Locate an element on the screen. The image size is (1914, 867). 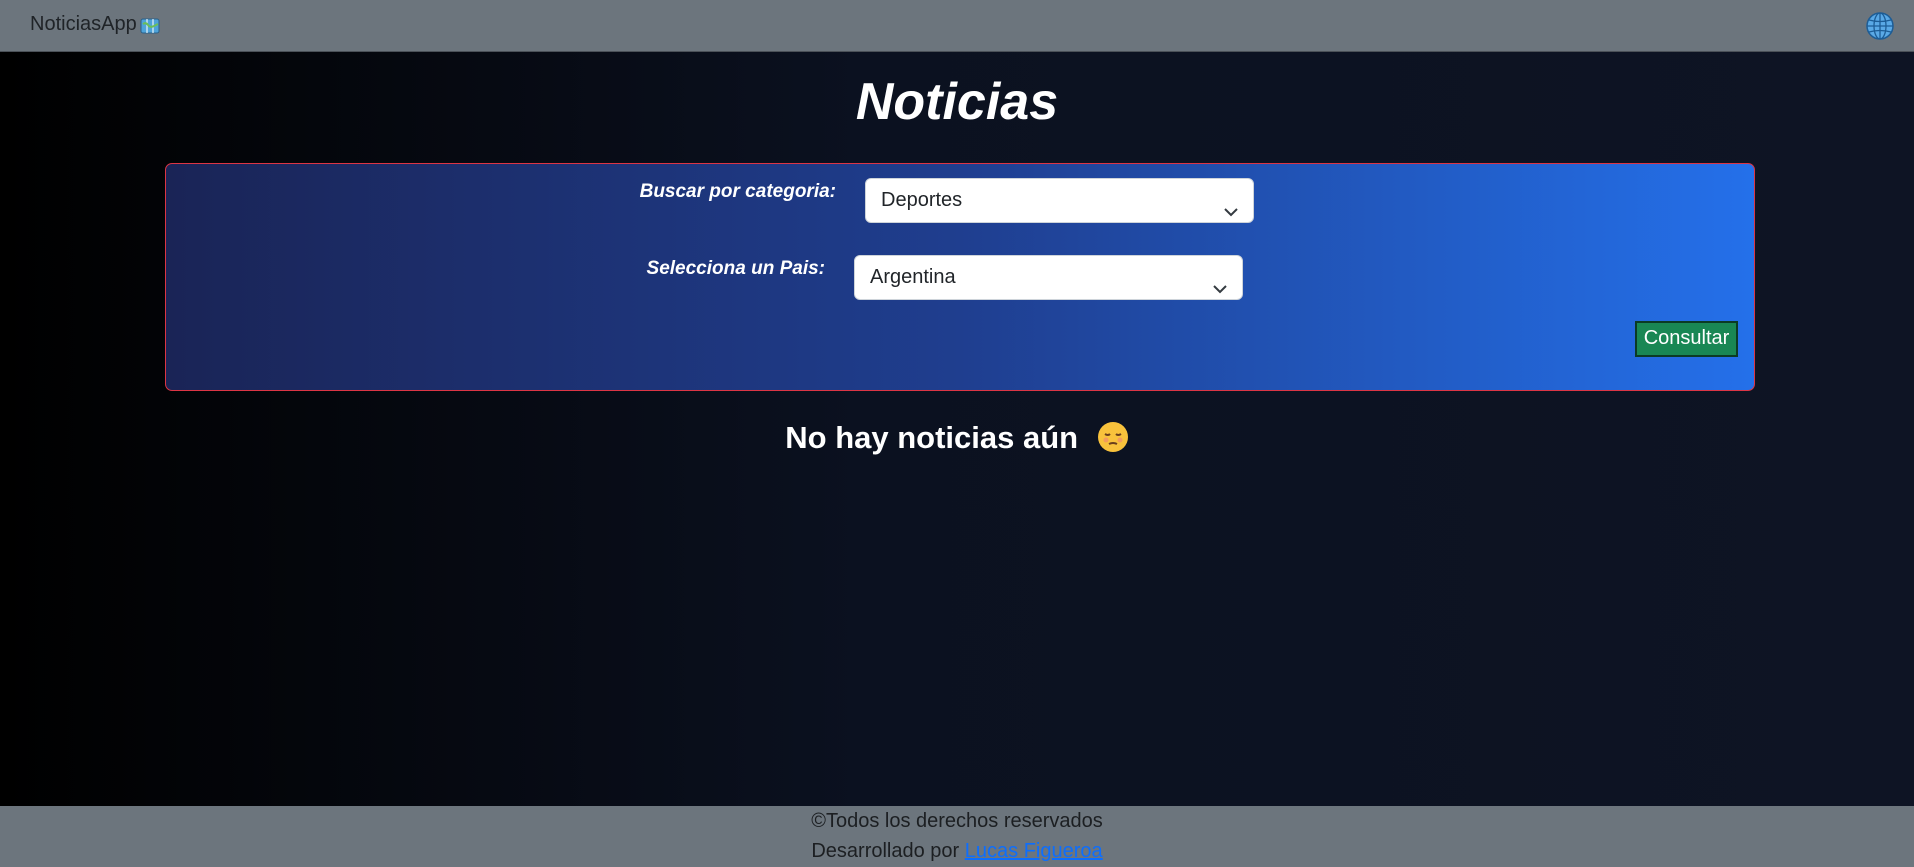
category-select-value: Deportes is located at coordinates (922, 200).